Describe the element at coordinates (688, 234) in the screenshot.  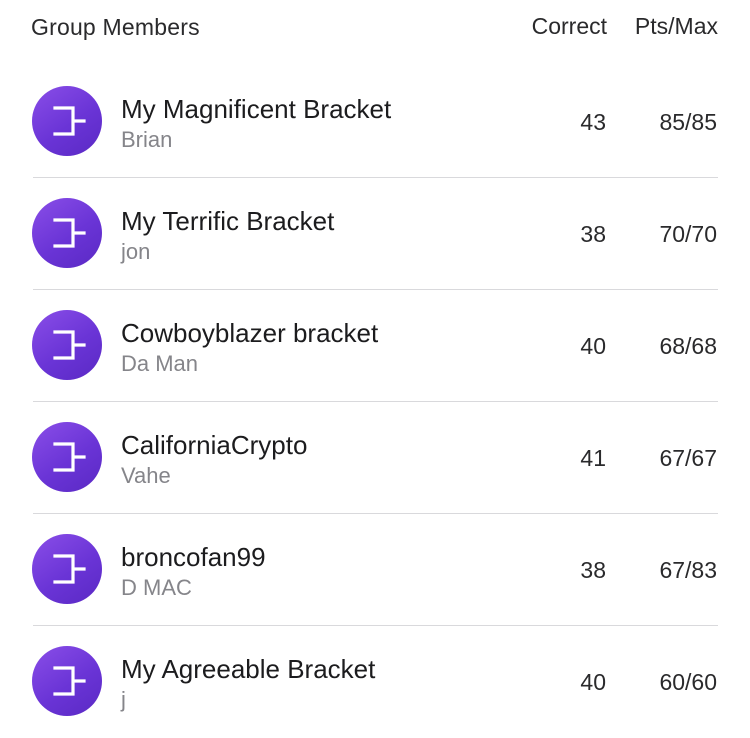
I see `pts-max: 70/70` at that location.